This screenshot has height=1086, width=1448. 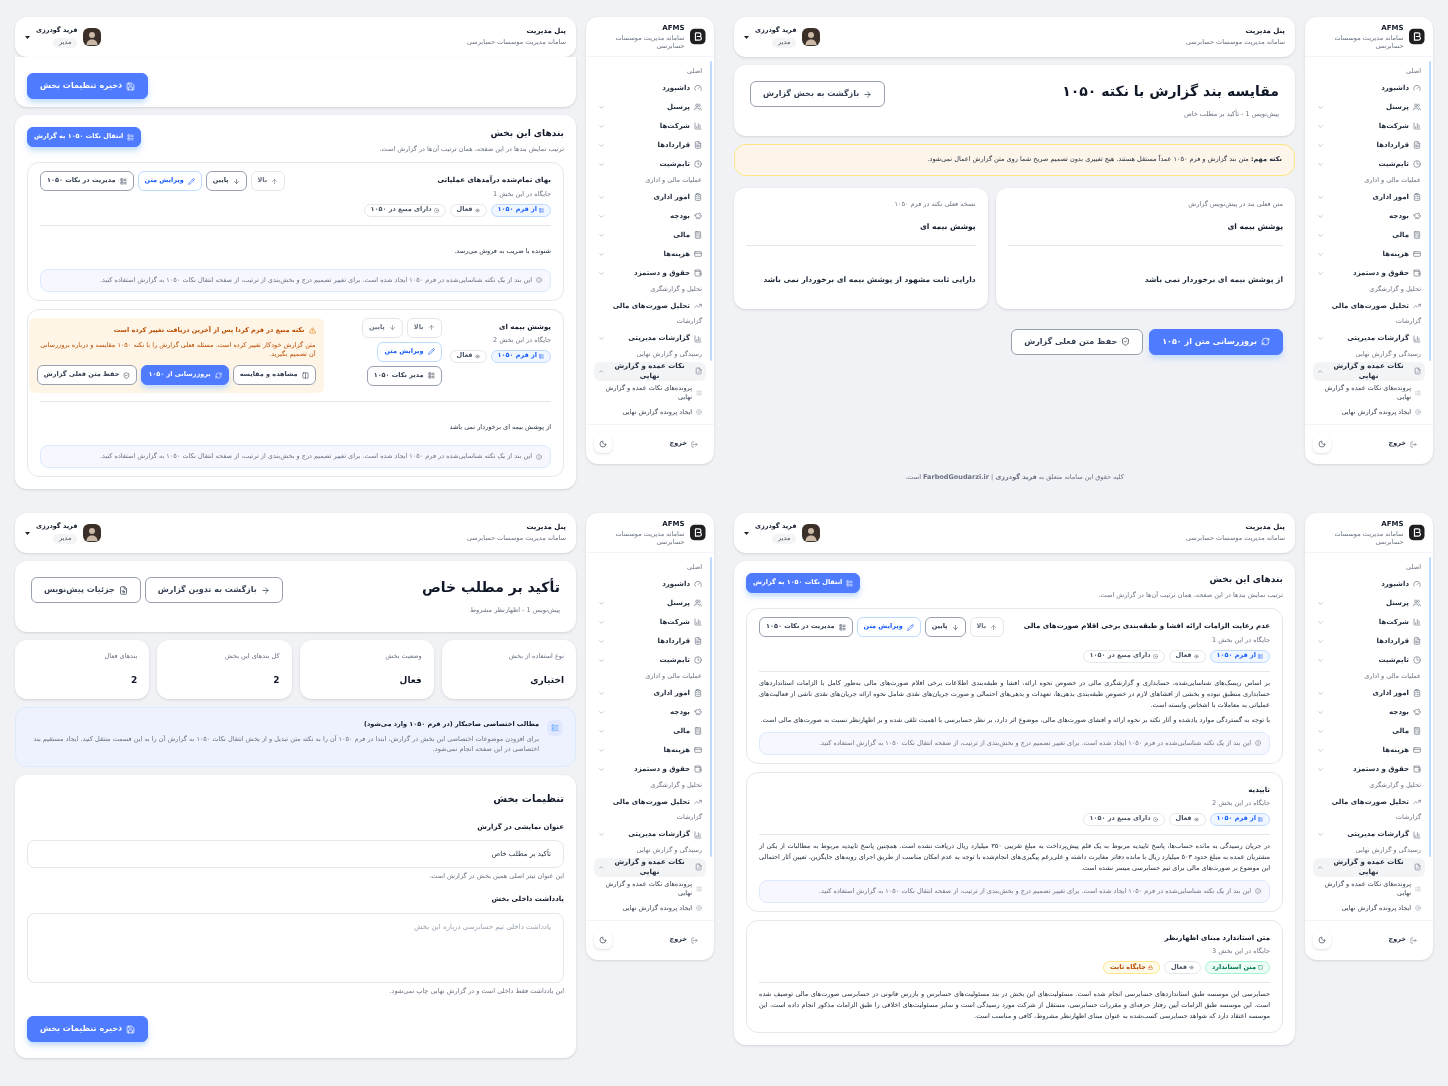 I want to click on stat-value: 2, so click(x=134, y=680).